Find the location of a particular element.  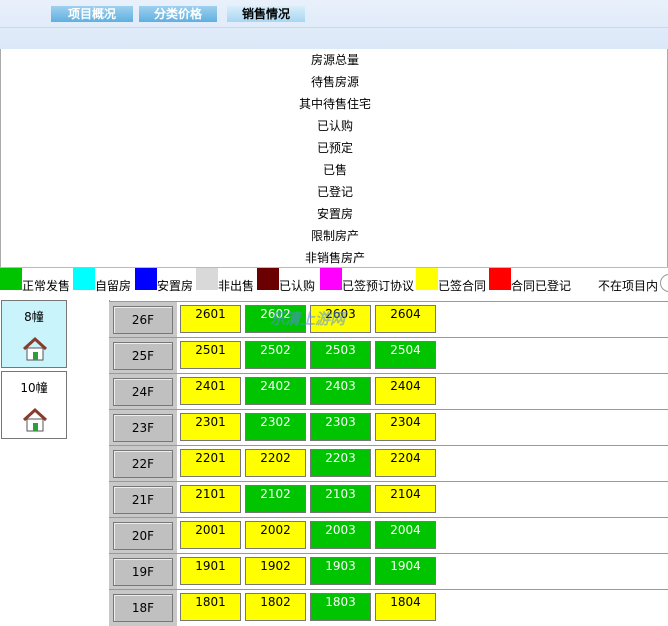

legend-label: 自留房 is located at coordinates (113, 286).